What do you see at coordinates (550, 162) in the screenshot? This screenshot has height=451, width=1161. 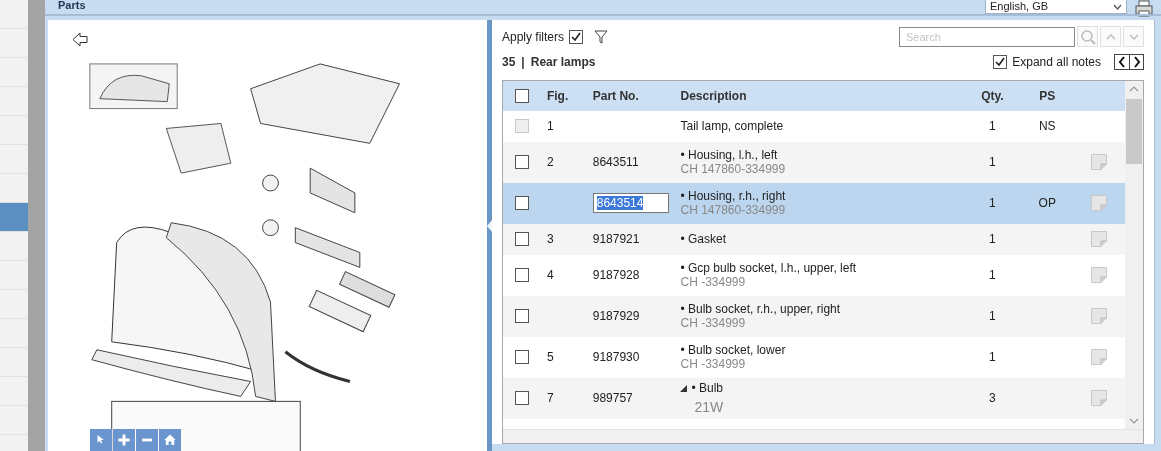 I see `table-cell: 2` at bounding box center [550, 162].